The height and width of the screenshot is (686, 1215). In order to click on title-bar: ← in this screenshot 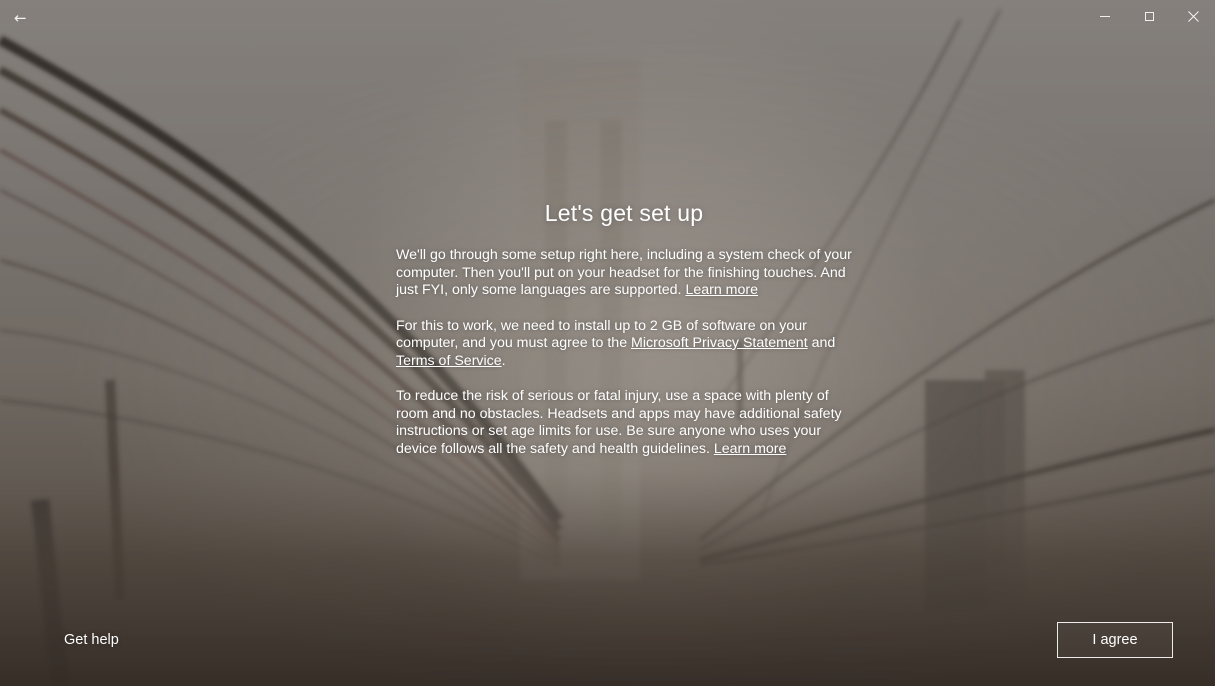, I will do `click(607, 16)`.